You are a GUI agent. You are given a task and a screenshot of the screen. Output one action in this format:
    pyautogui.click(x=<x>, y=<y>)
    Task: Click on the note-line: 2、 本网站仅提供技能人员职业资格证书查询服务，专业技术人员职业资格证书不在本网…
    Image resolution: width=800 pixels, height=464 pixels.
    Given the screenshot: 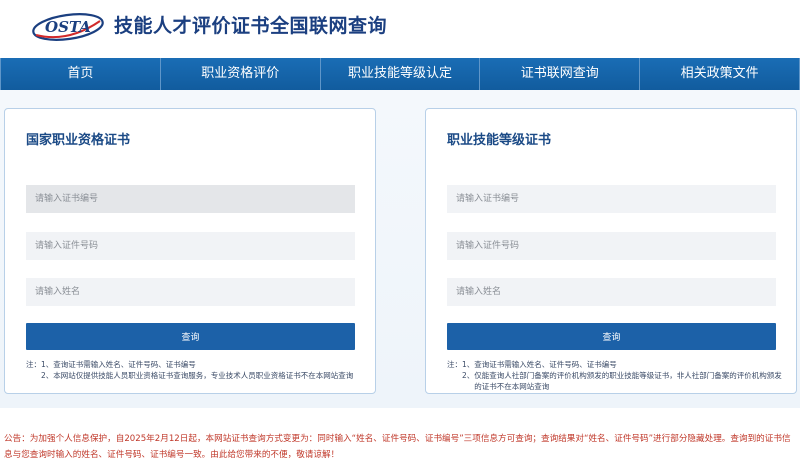 What is the action you would take?
    pyautogui.click(x=193, y=375)
    